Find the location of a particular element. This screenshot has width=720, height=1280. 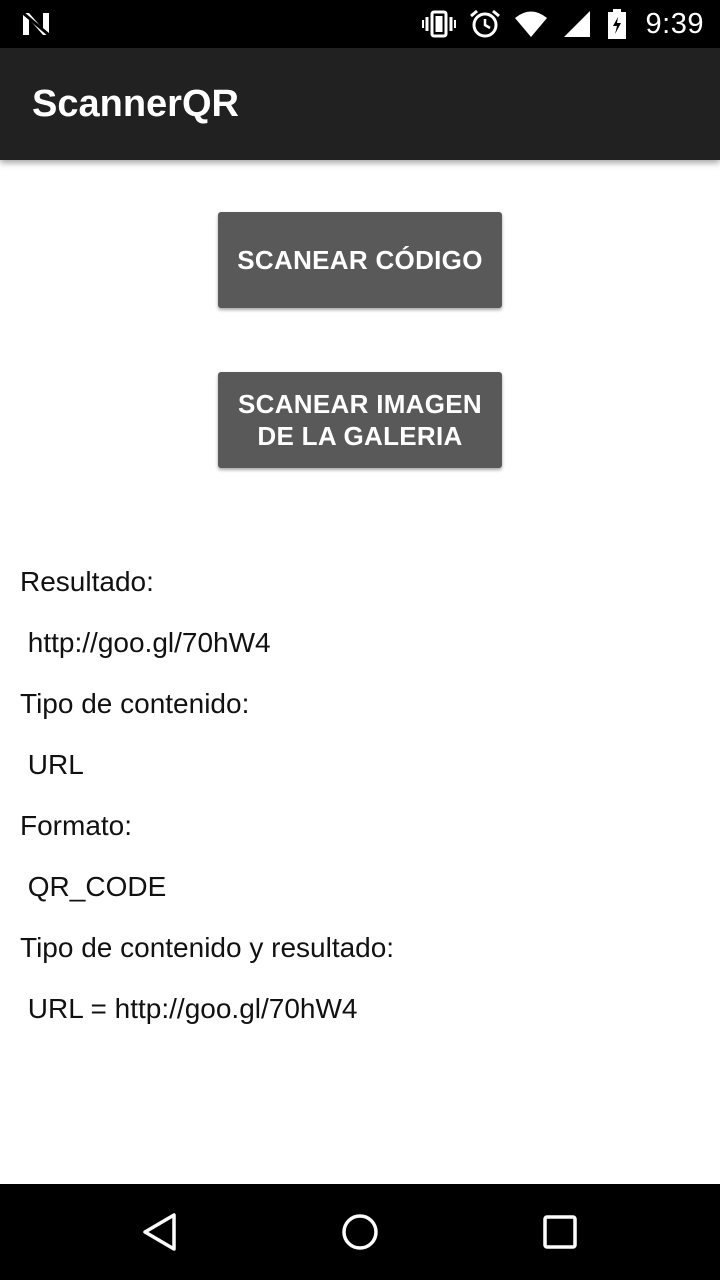

app-title: ScannerQR is located at coordinates (135, 104).